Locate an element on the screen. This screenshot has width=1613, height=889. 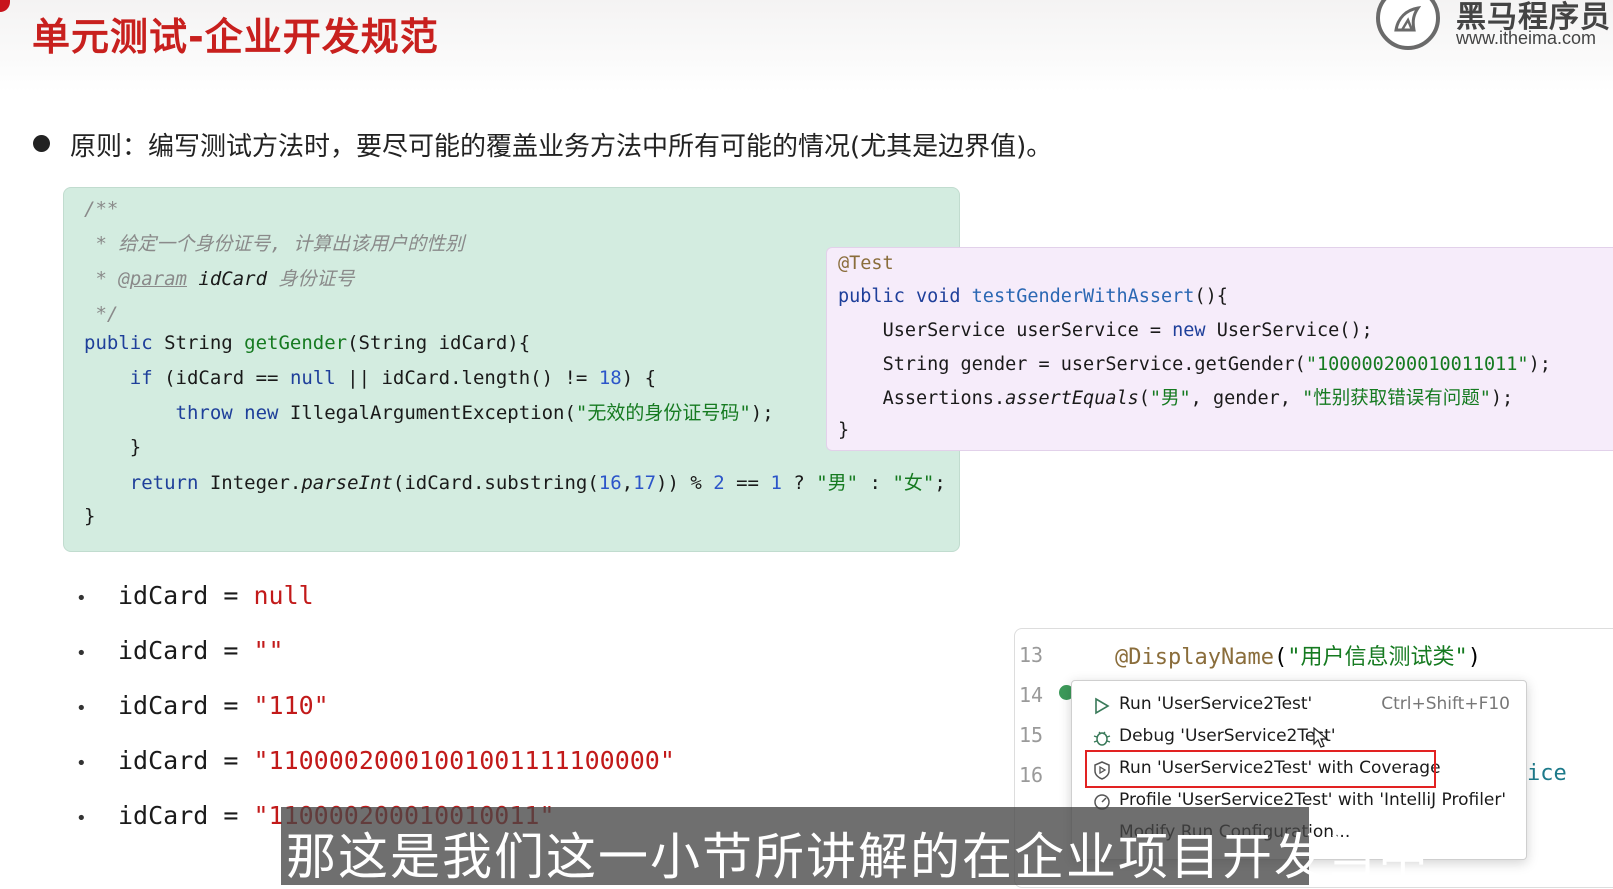
method-name: getGender is located at coordinates (296, 343).